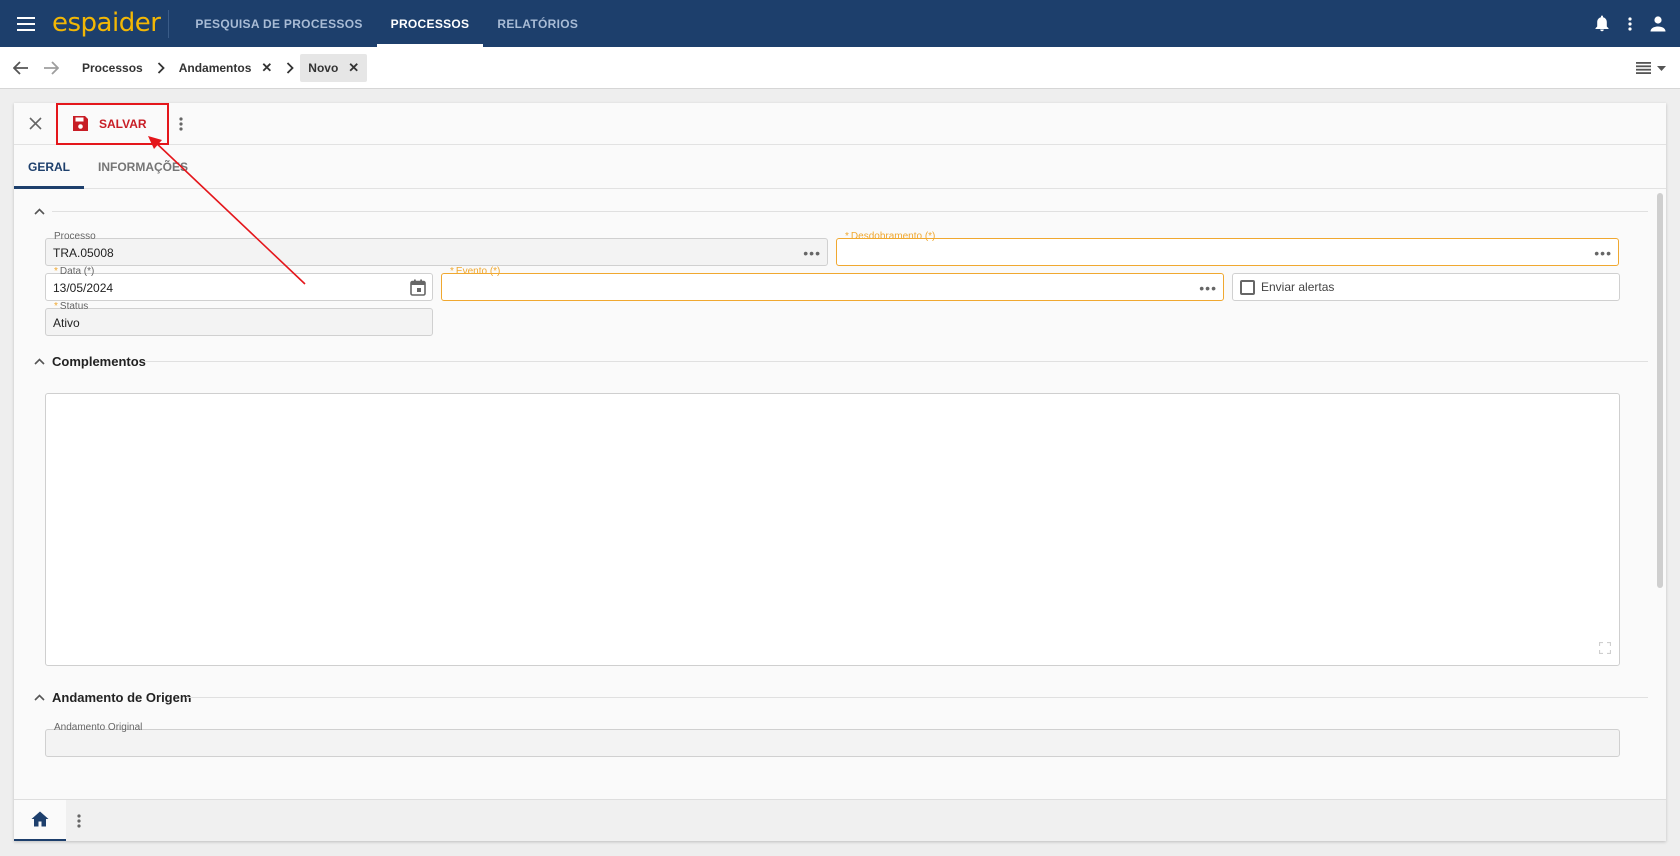  I want to click on evento-field: * Evento (*) •••, so click(832, 283).